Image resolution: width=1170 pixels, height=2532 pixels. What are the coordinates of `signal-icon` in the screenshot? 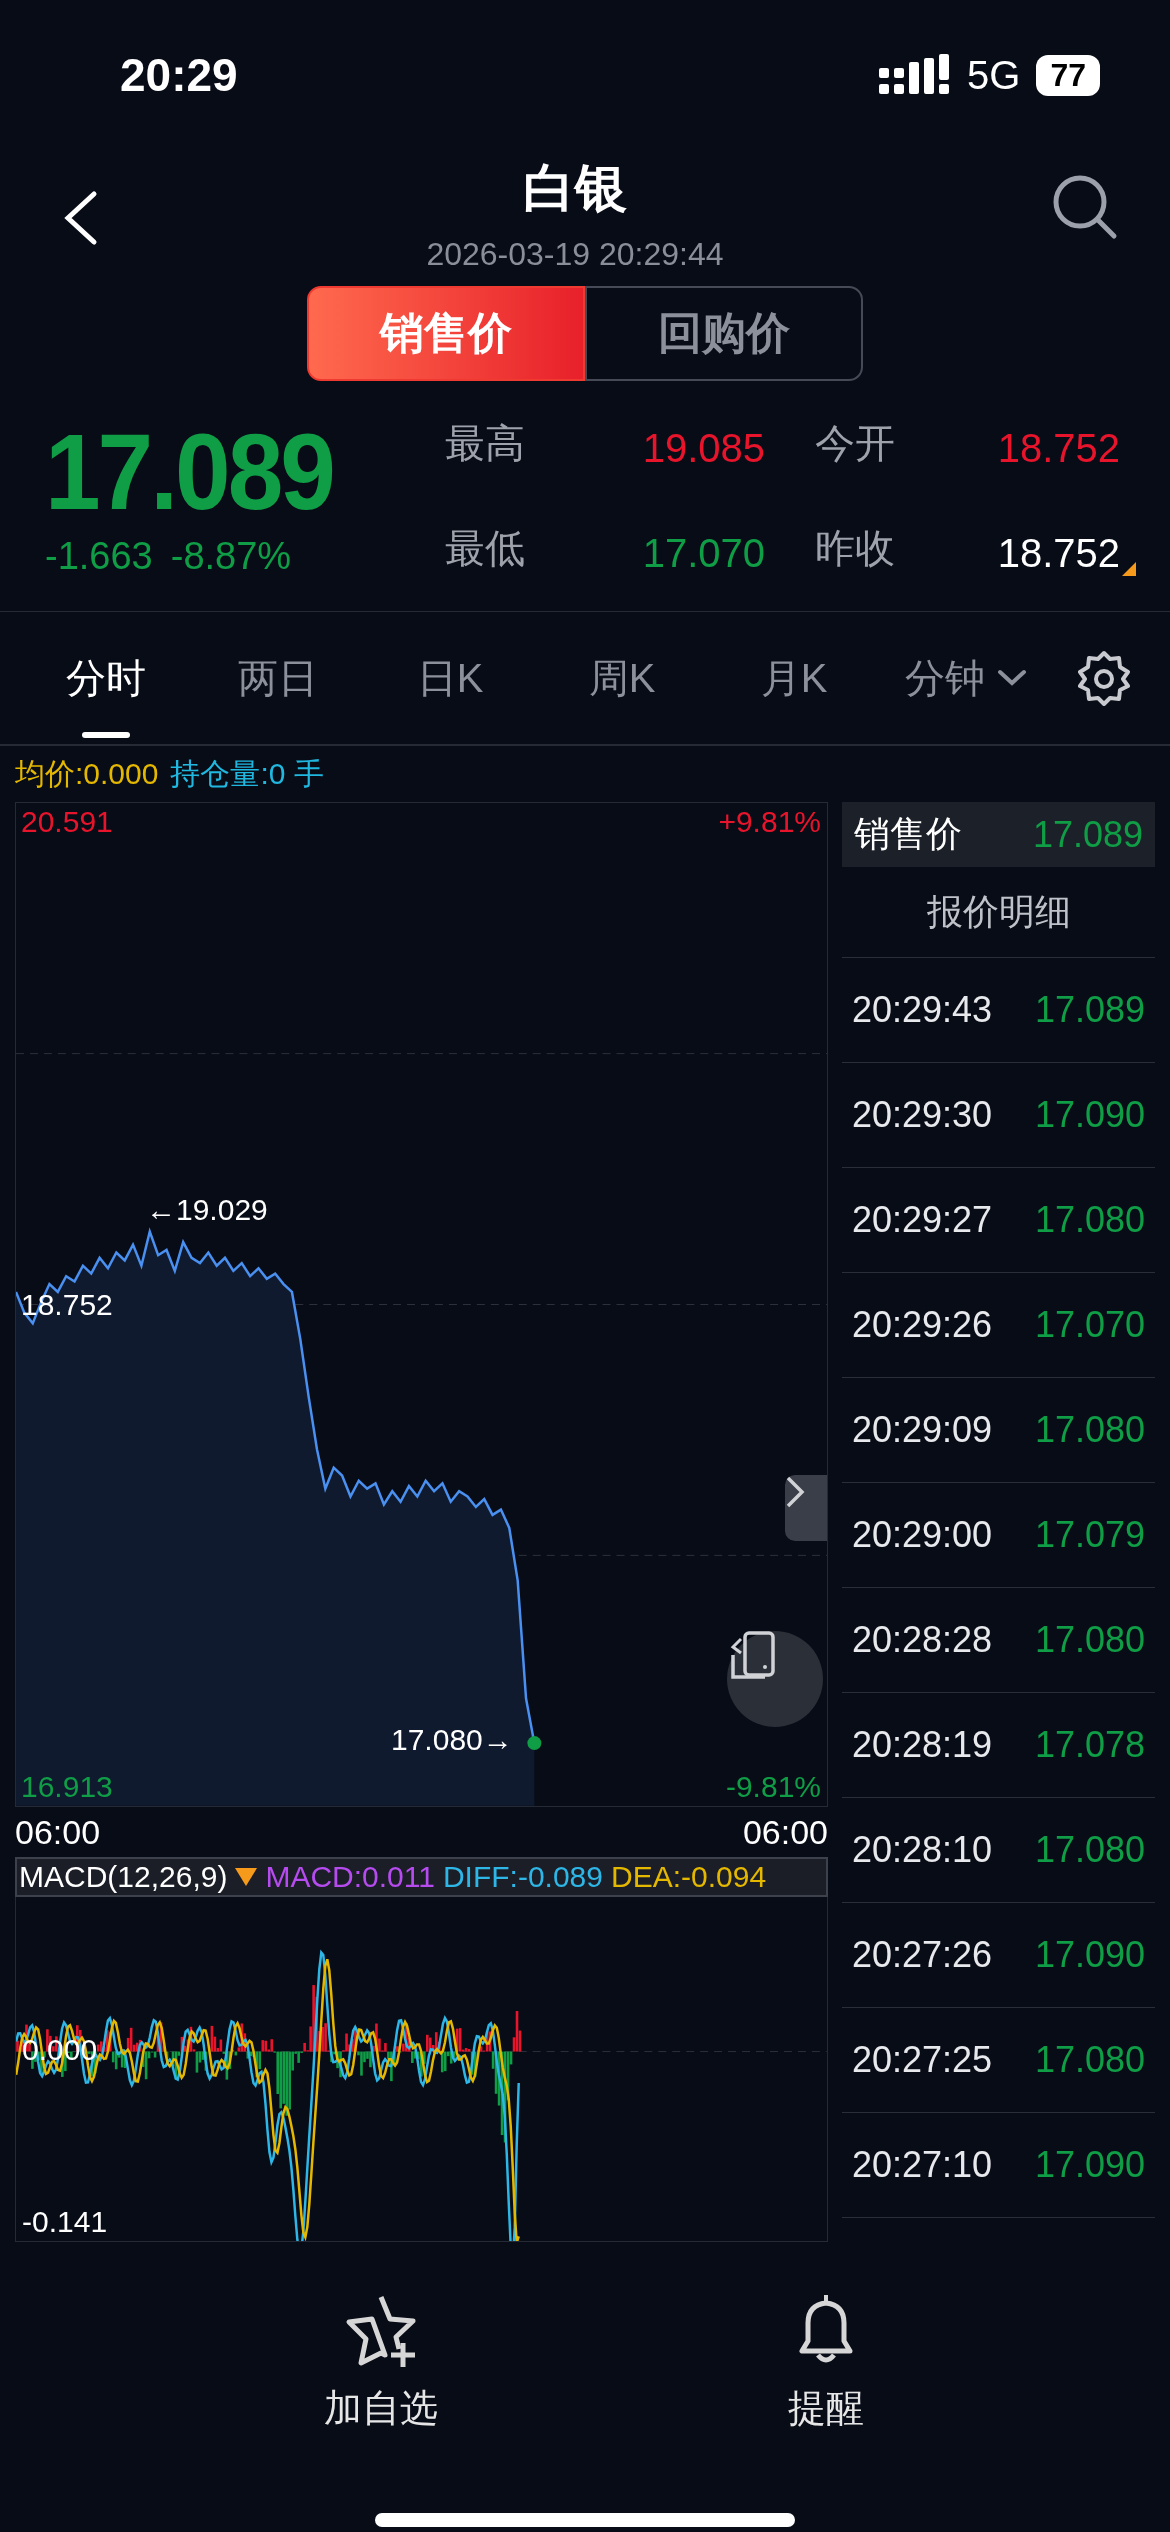 It's located at (915, 75).